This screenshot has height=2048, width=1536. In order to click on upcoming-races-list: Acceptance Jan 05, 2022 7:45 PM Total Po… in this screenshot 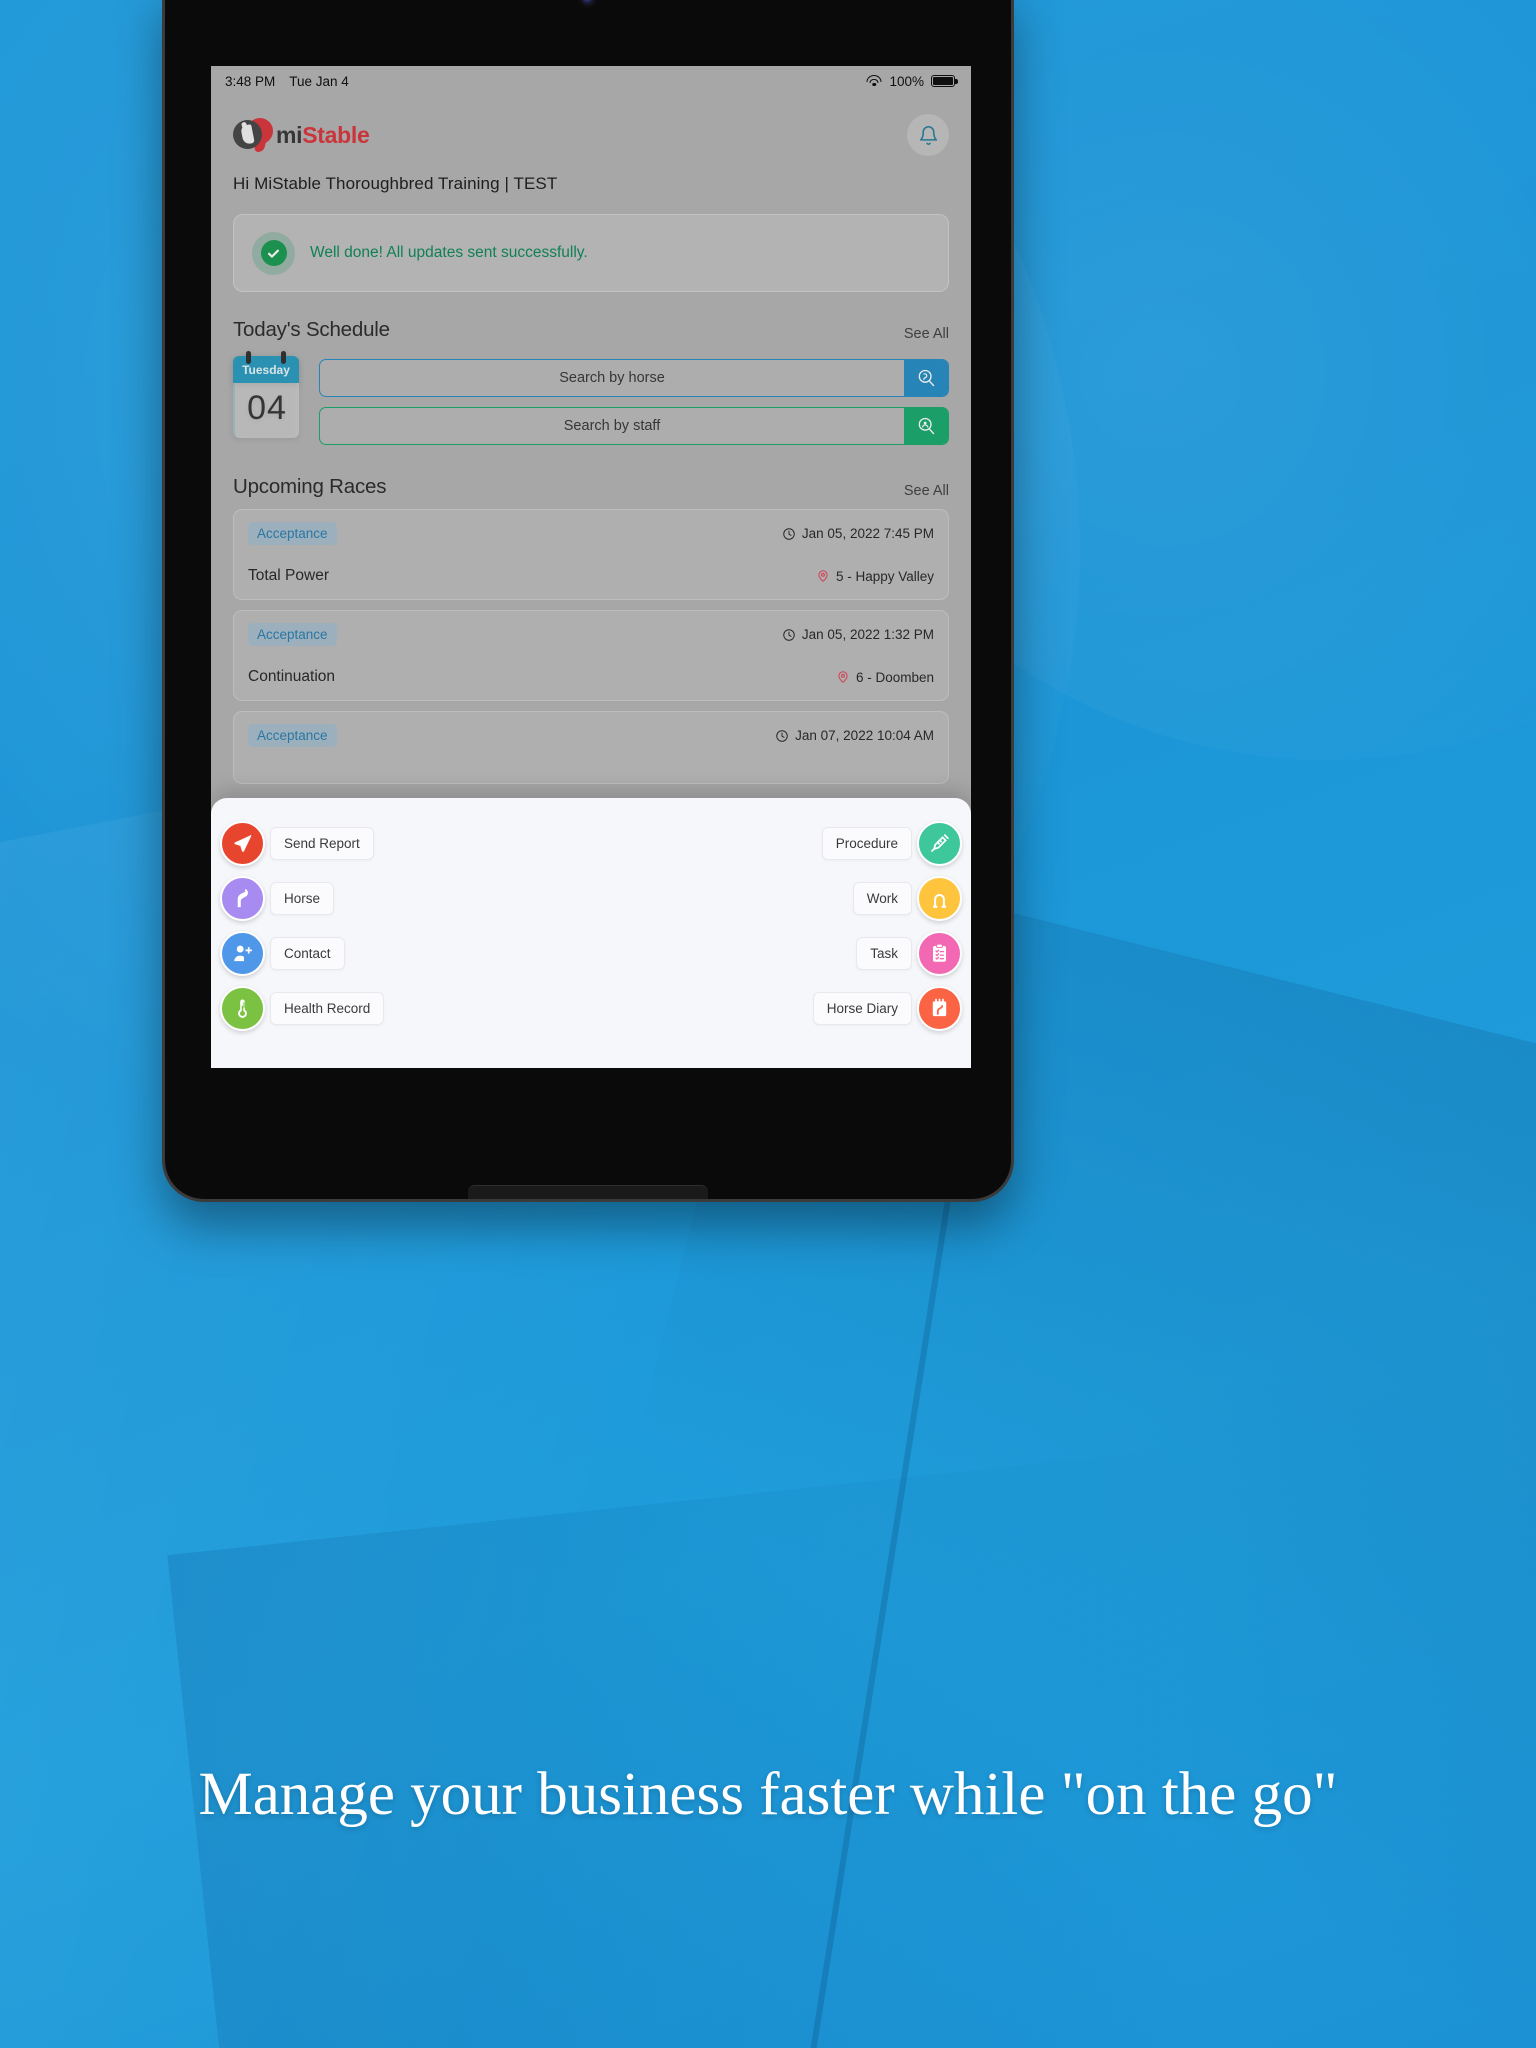, I will do `click(591, 641)`.